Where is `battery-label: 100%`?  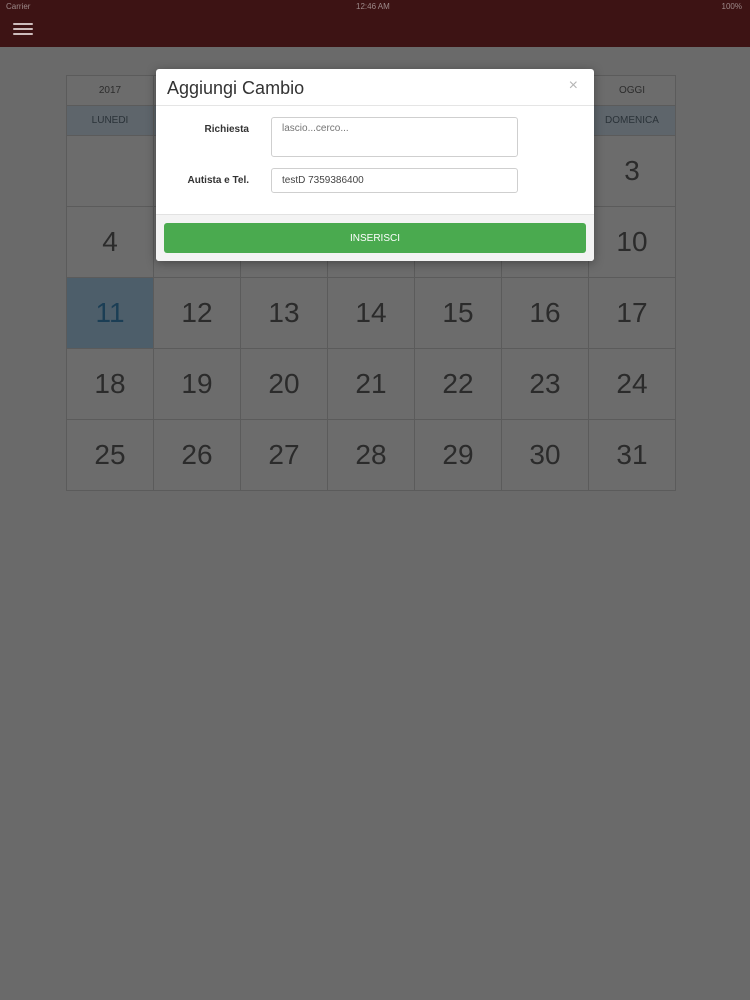
battery-label: 100% is located at coordinates (731, 6).